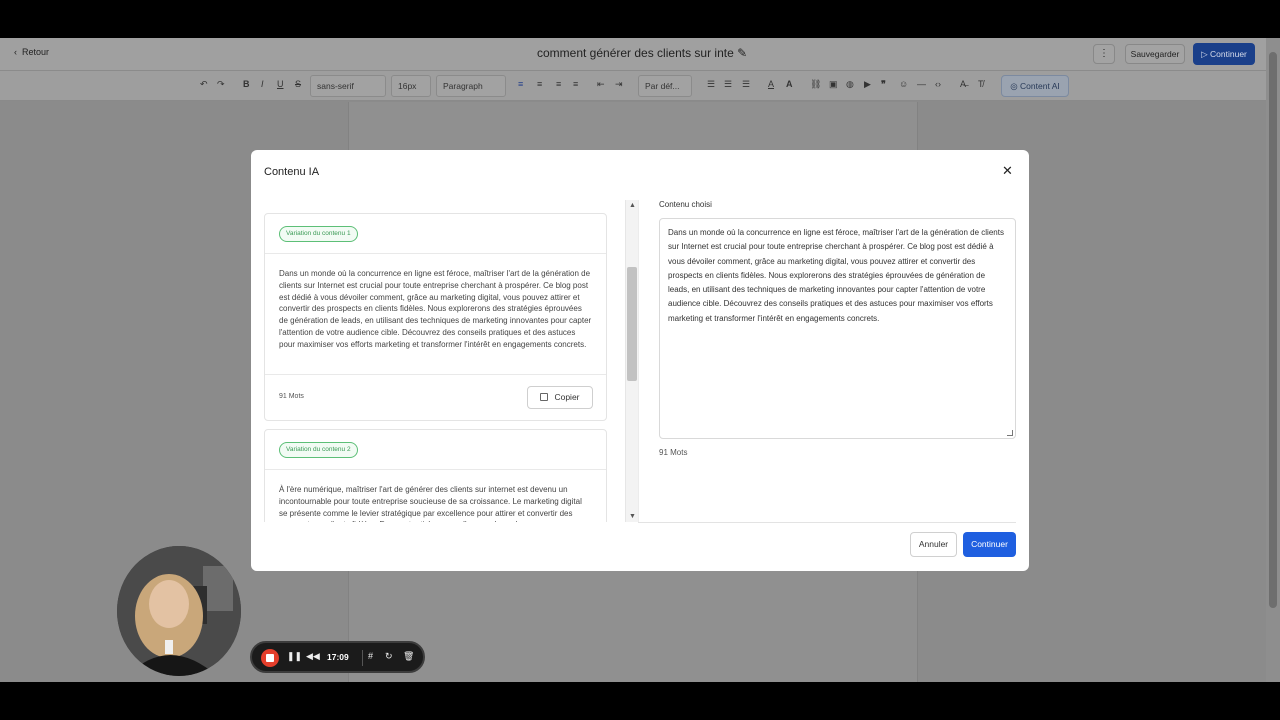 This screenshot has height=720, width=1280. Describe the element at coordinates (632, 205) in the screenshot. I see `scroll-up-icon: ▲` at that location.